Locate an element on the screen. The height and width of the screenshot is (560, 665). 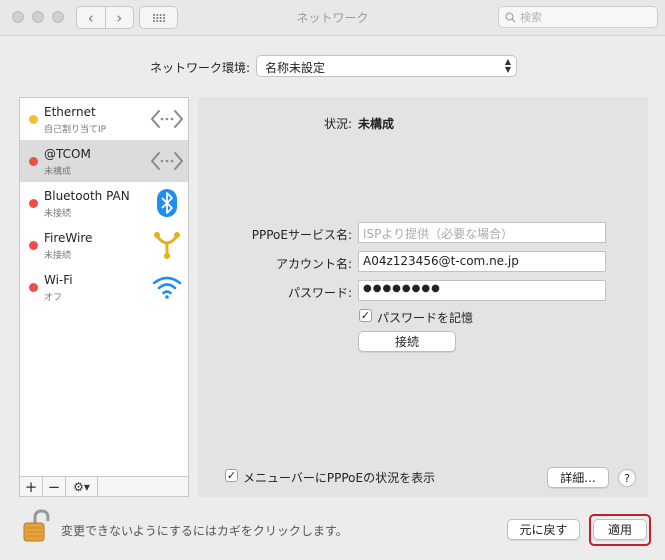
search-field: 検索 is located at coordinates (578, 17).